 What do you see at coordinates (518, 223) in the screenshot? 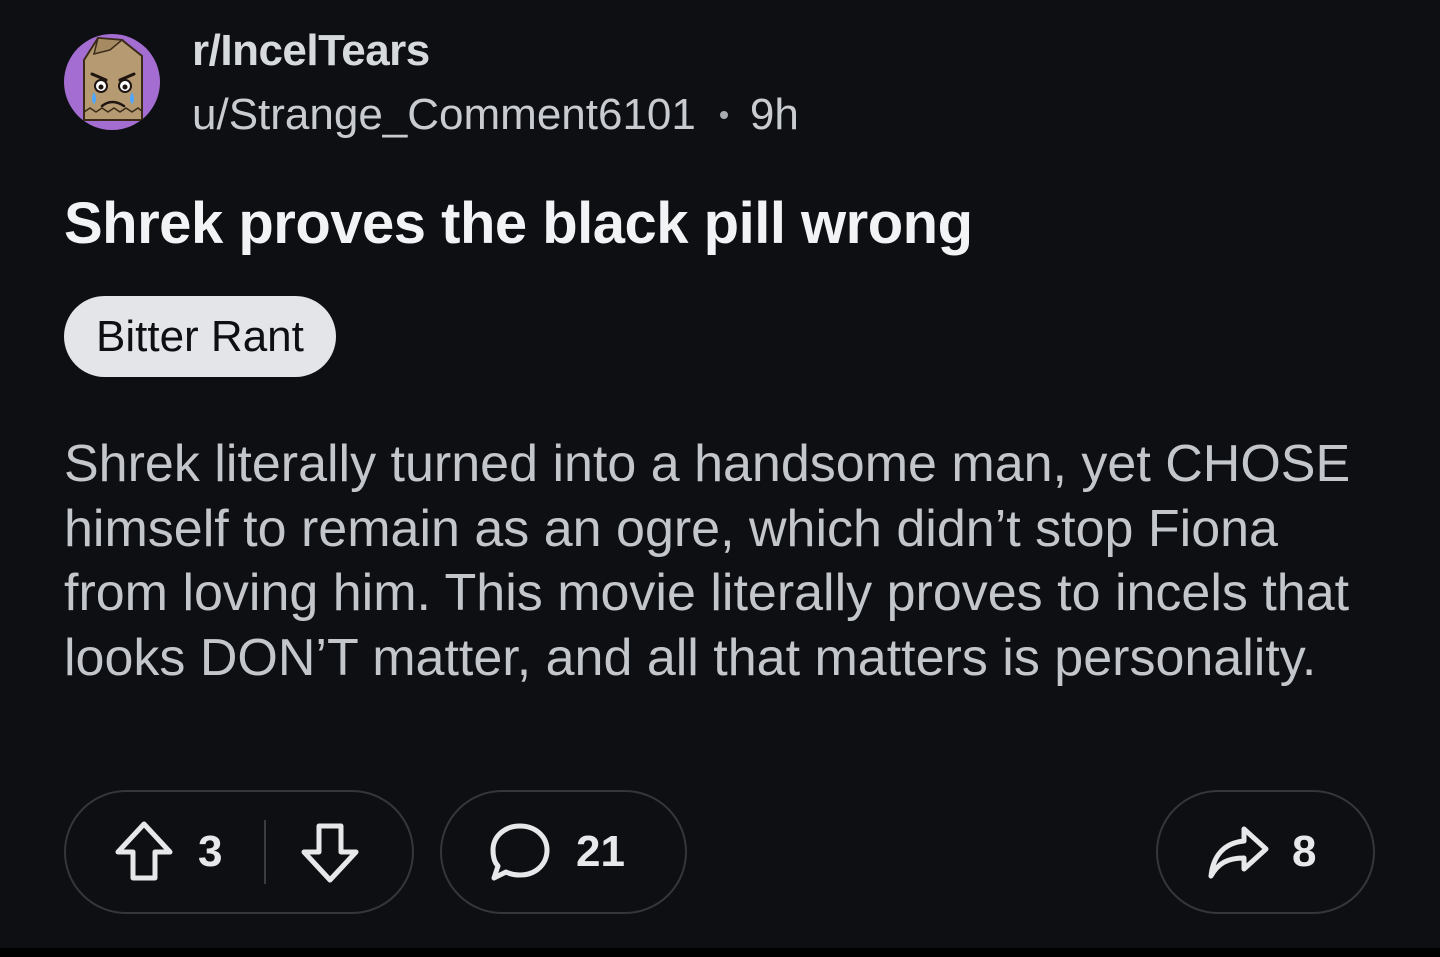
I see `post-title: Shrek proves the black pill wrong` at bounding box center [518, 223].